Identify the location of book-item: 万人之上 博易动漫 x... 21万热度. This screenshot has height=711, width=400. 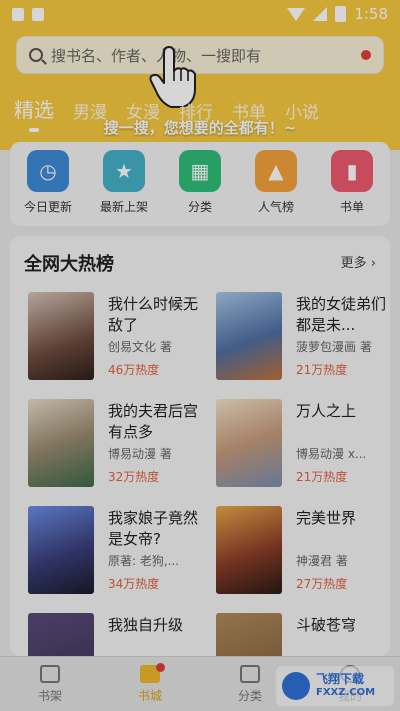
(303, 445).